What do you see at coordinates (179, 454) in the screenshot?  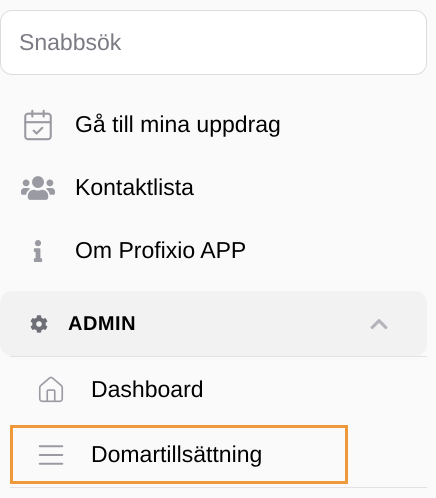 I see `admin-menu-item: Domartillsättning` at bounding box center [179, 454].